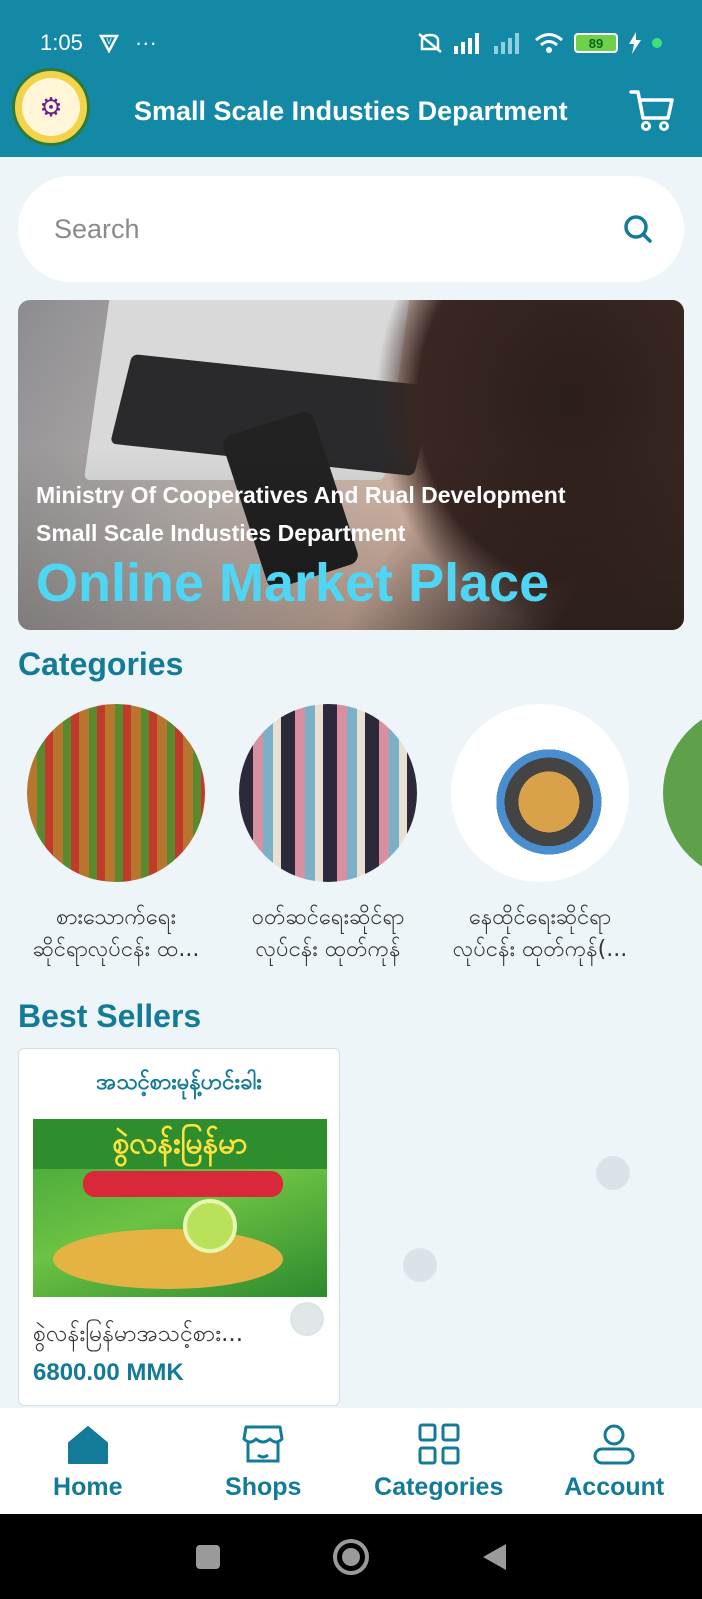 This screenshot has width=702, height=1599. I want to click on battery-indicator: 89, so click(596, 43).